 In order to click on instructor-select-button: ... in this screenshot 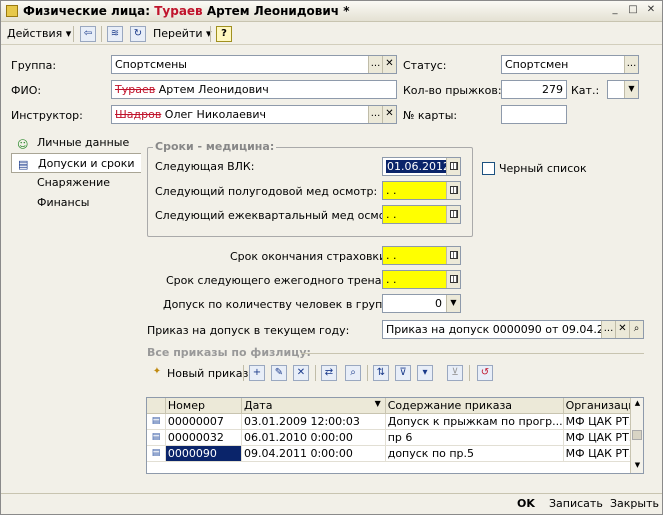, I will do `click(375, 114)`.